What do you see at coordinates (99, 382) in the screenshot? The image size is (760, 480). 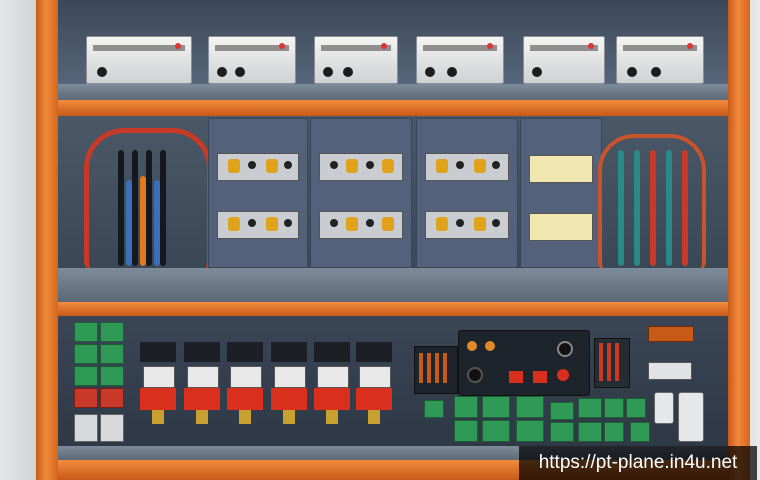 I see `green-terminal-stack` at bounding box center [99, 382].